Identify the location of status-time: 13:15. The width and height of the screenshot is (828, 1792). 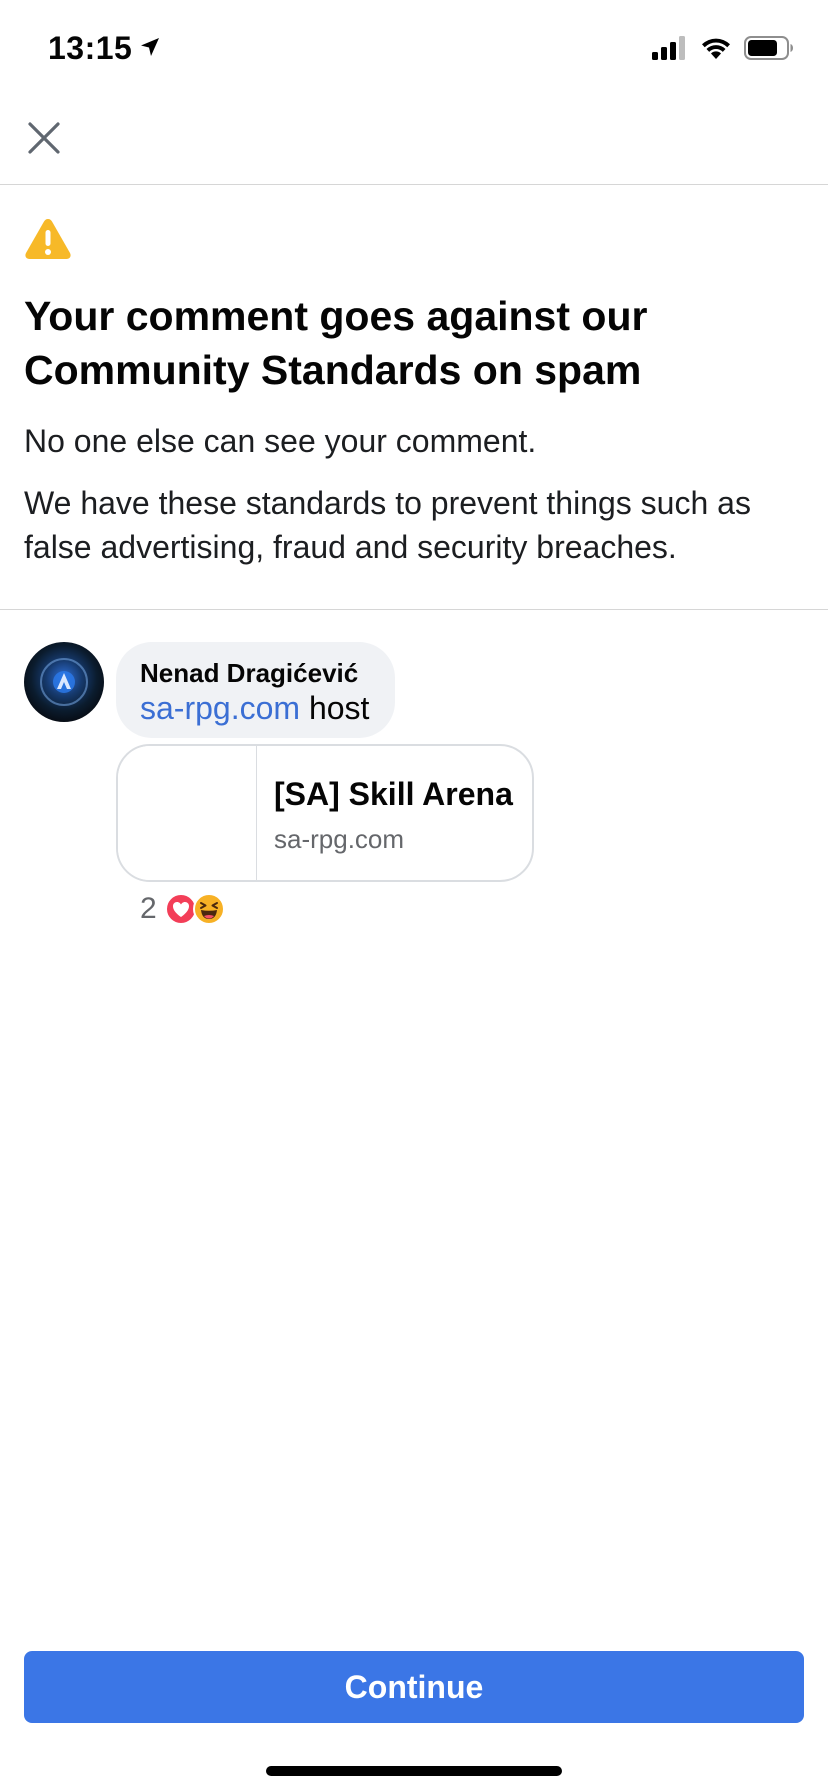
(105, 48).